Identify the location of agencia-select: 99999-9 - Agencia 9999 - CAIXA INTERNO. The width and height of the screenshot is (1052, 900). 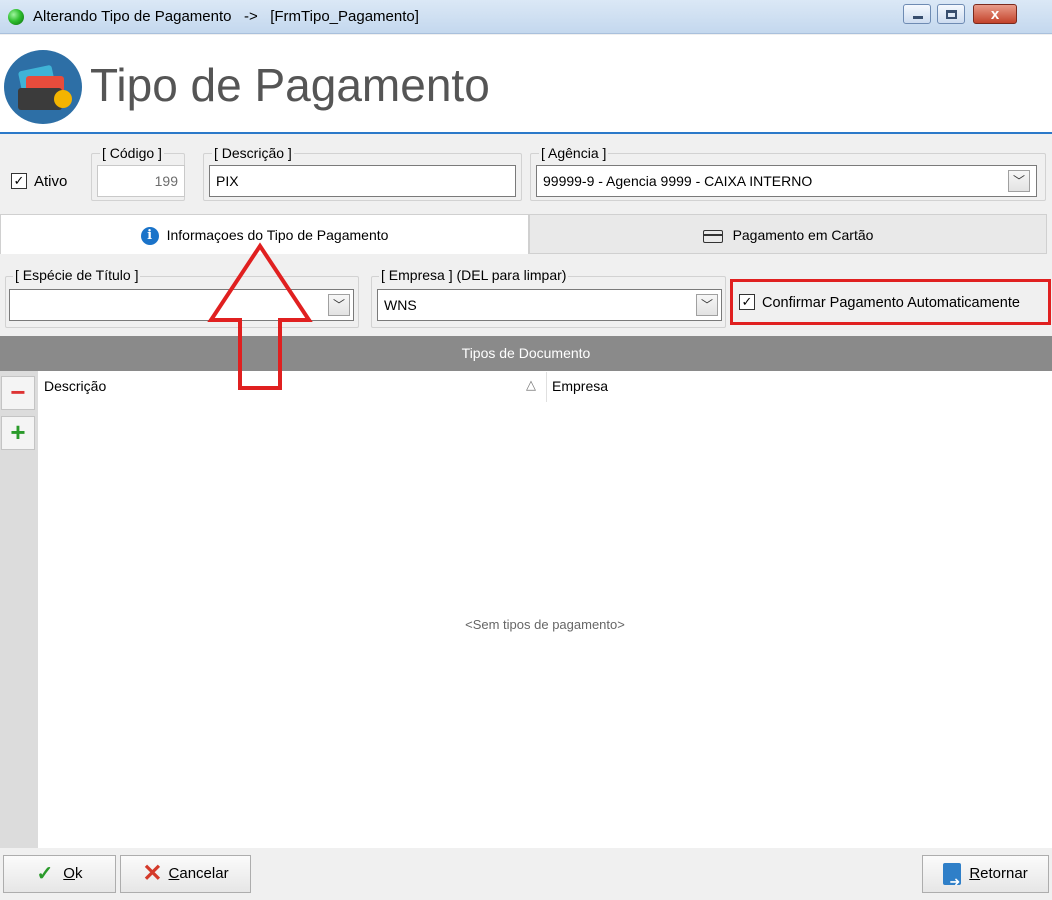
(786, 181).